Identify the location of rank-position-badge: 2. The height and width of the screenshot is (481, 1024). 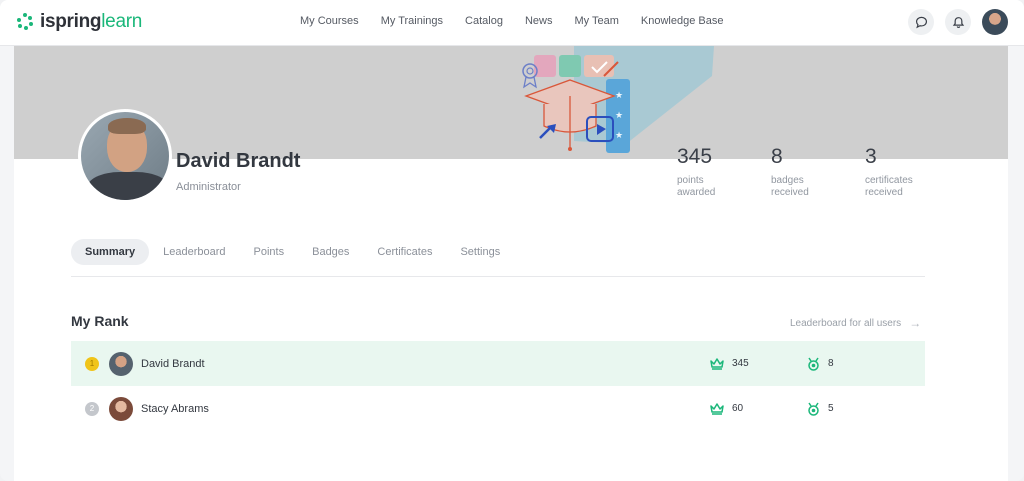
(92, 408).